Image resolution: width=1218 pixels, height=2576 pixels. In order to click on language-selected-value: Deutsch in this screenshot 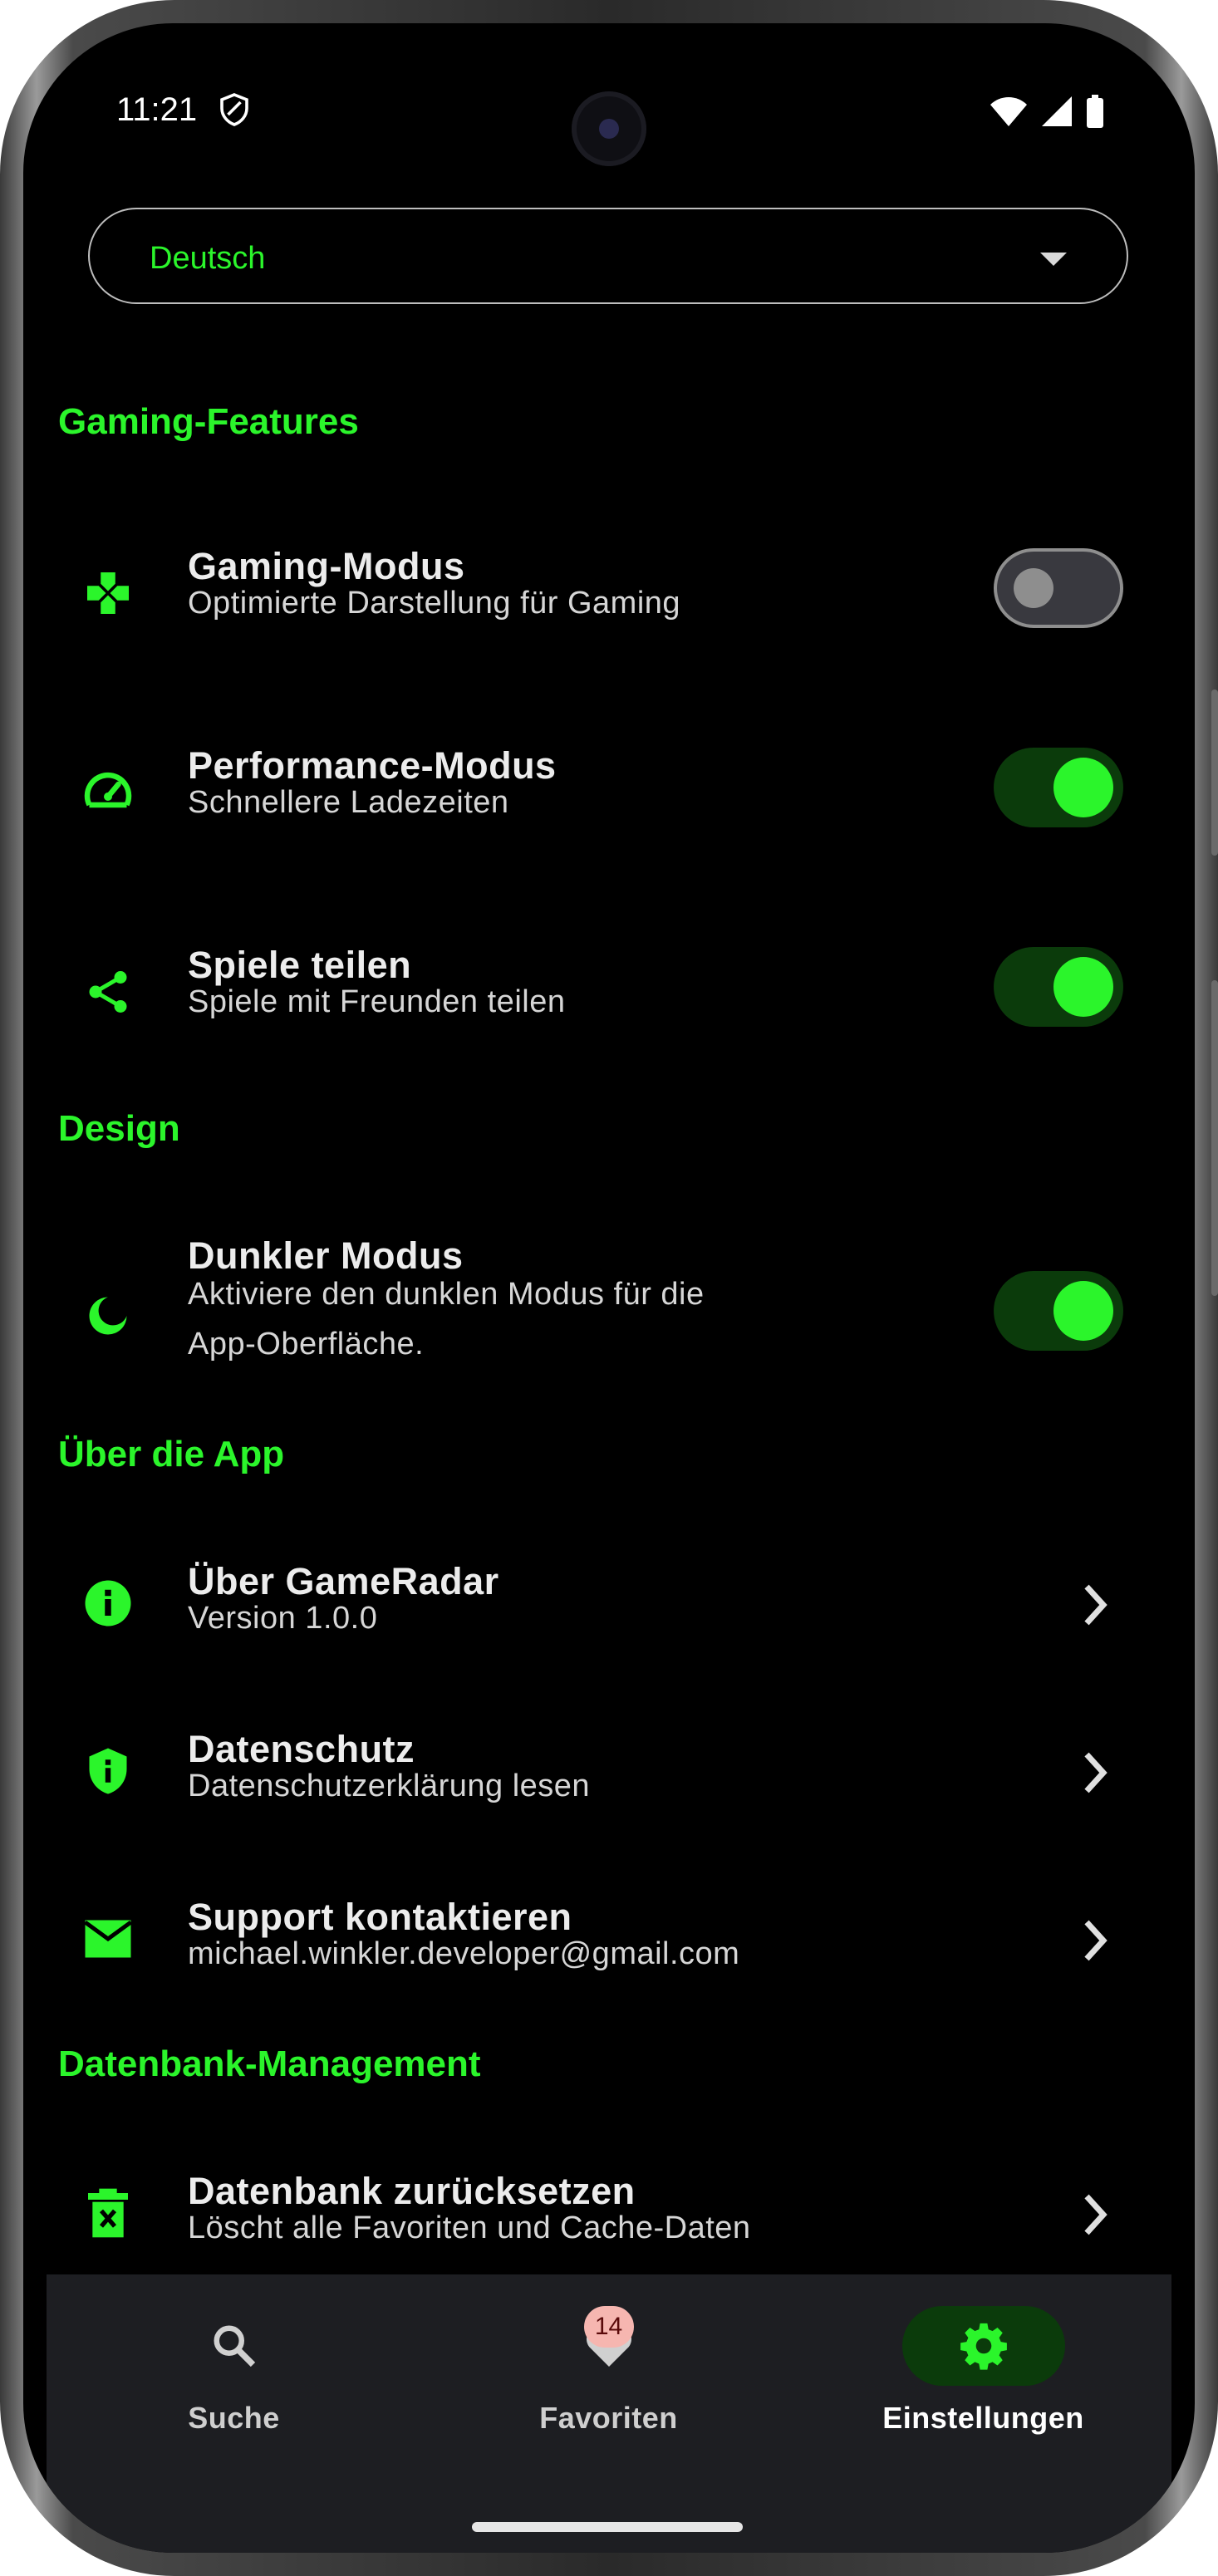, I will do `click(208, 258)`.